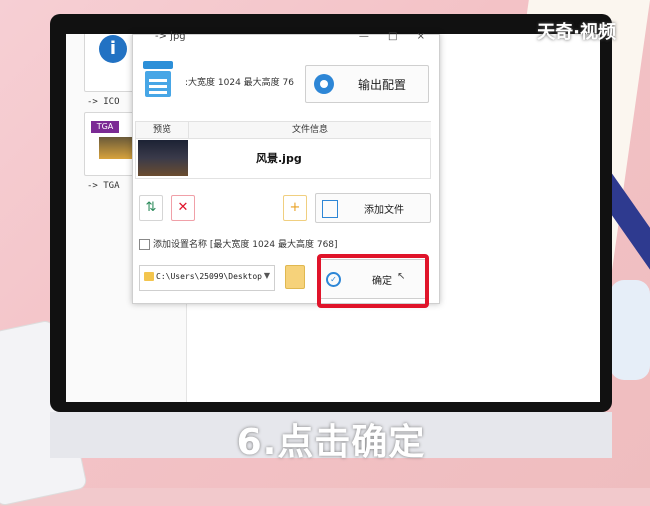  Describe the element at coordinates (309, 130) in the screenshot. I see `col-info-header: 文件信息` at that location.